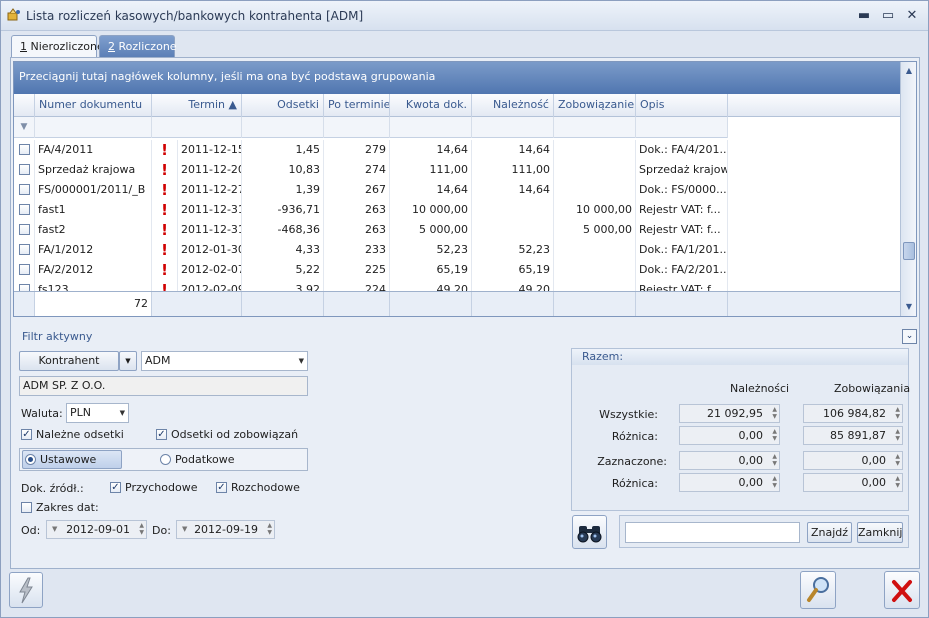  I want to click on lightning-button, so click(26, 590).